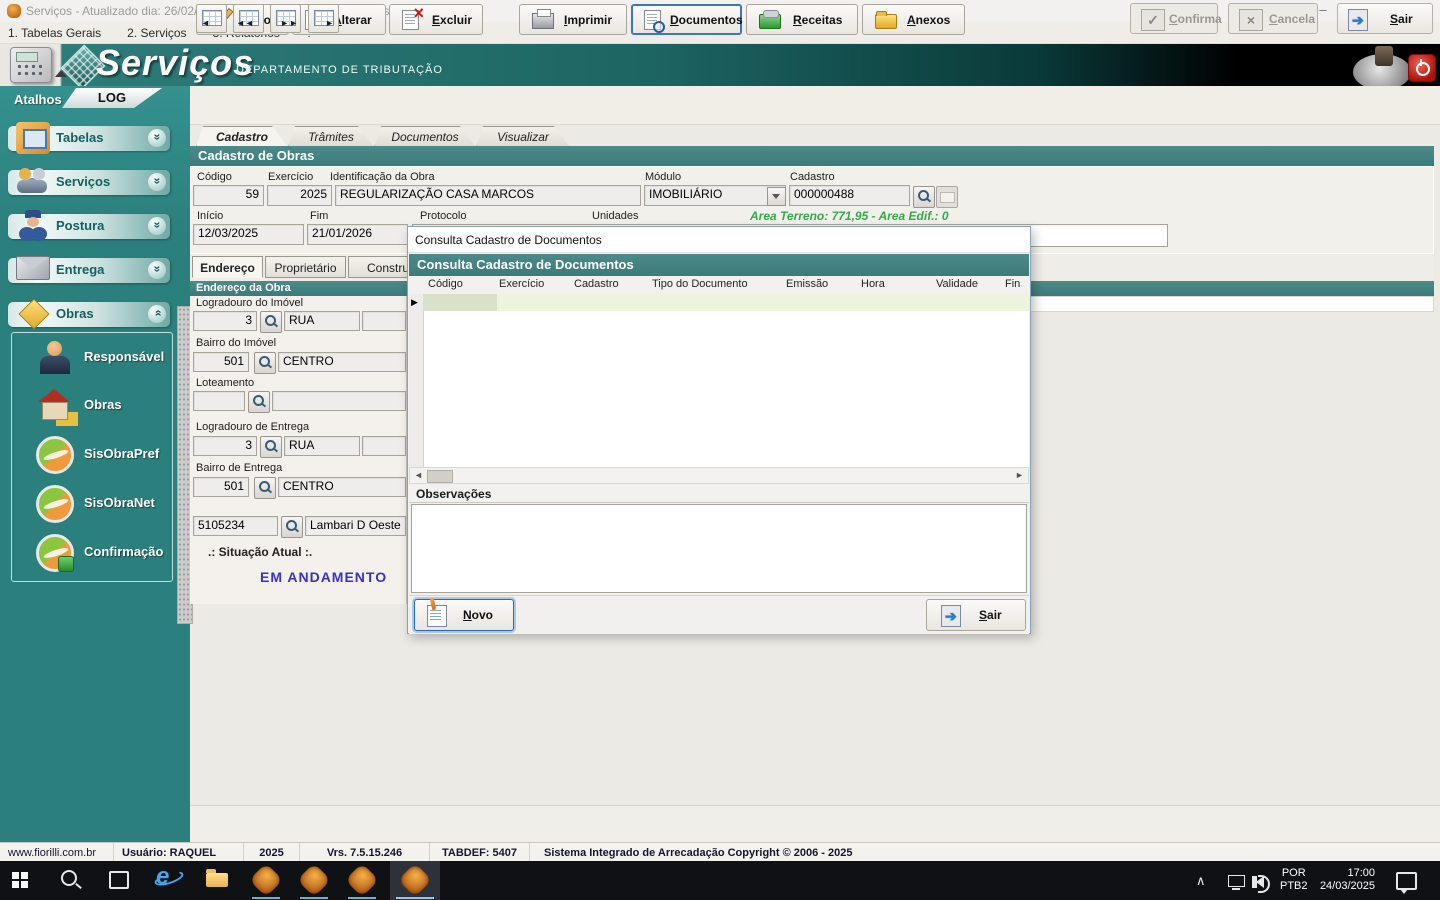  What do you see at coordinates (460, 302) in the screenshot?
I see `selected-cell` at bounding box center [460, 302].